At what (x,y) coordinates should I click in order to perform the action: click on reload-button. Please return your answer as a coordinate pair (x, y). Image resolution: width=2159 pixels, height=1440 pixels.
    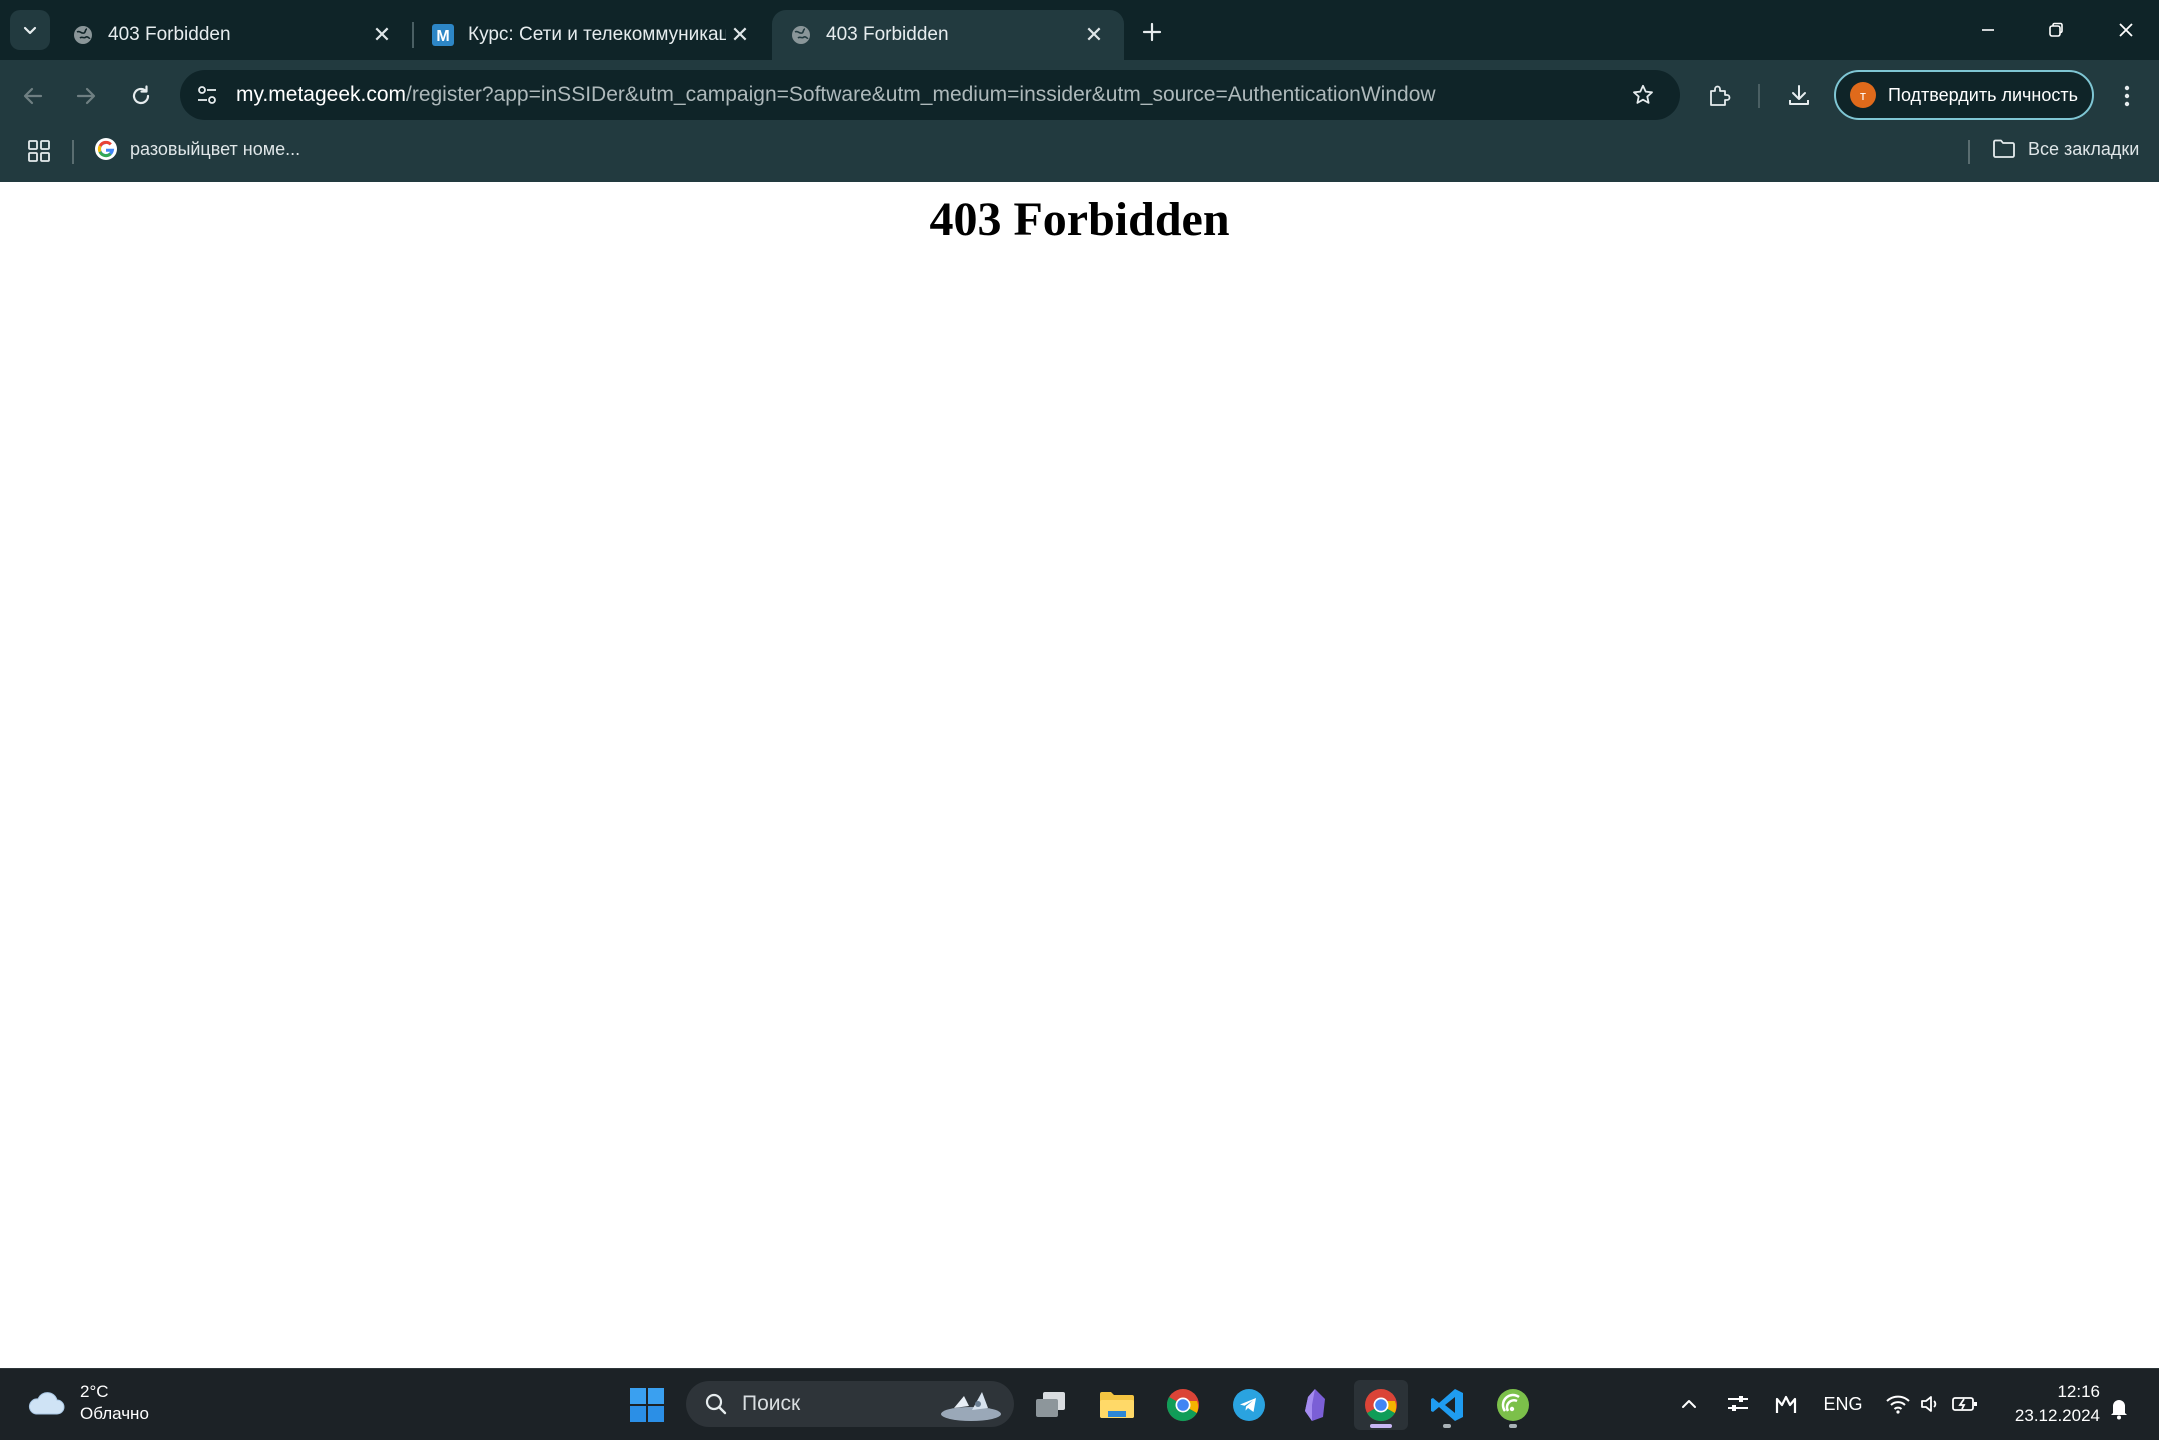
    Looking at the image, I should click on (141, 96).